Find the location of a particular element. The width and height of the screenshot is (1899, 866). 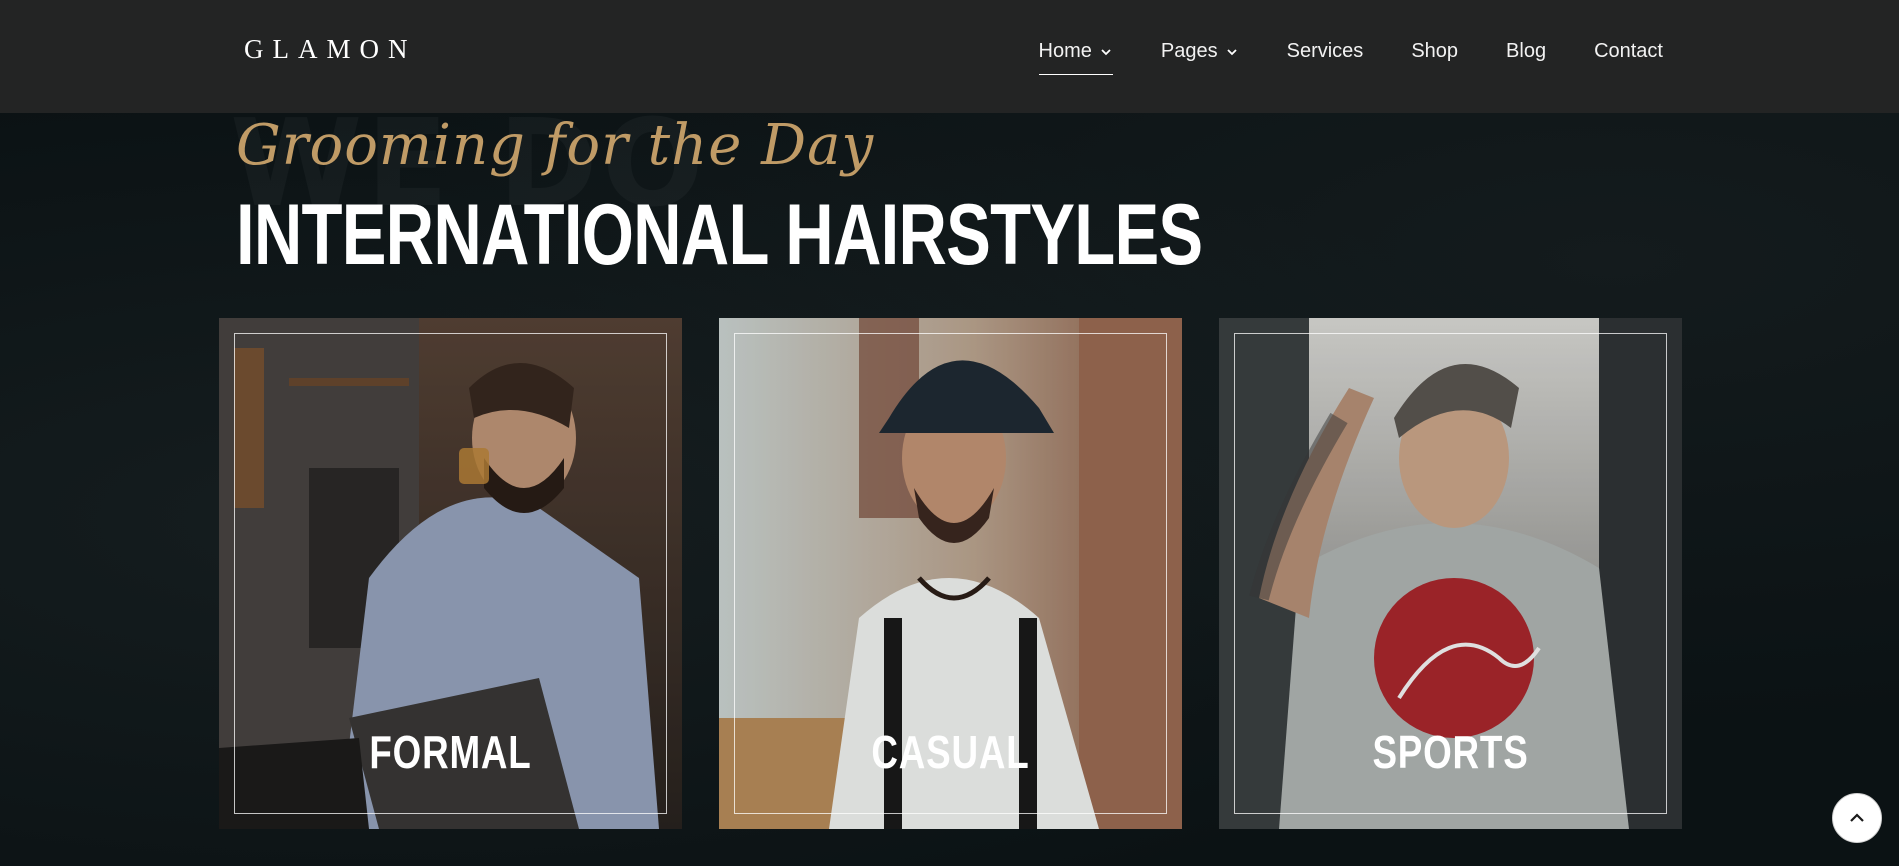

nav-item-label: Shop is located at coordinates (1435, 51).